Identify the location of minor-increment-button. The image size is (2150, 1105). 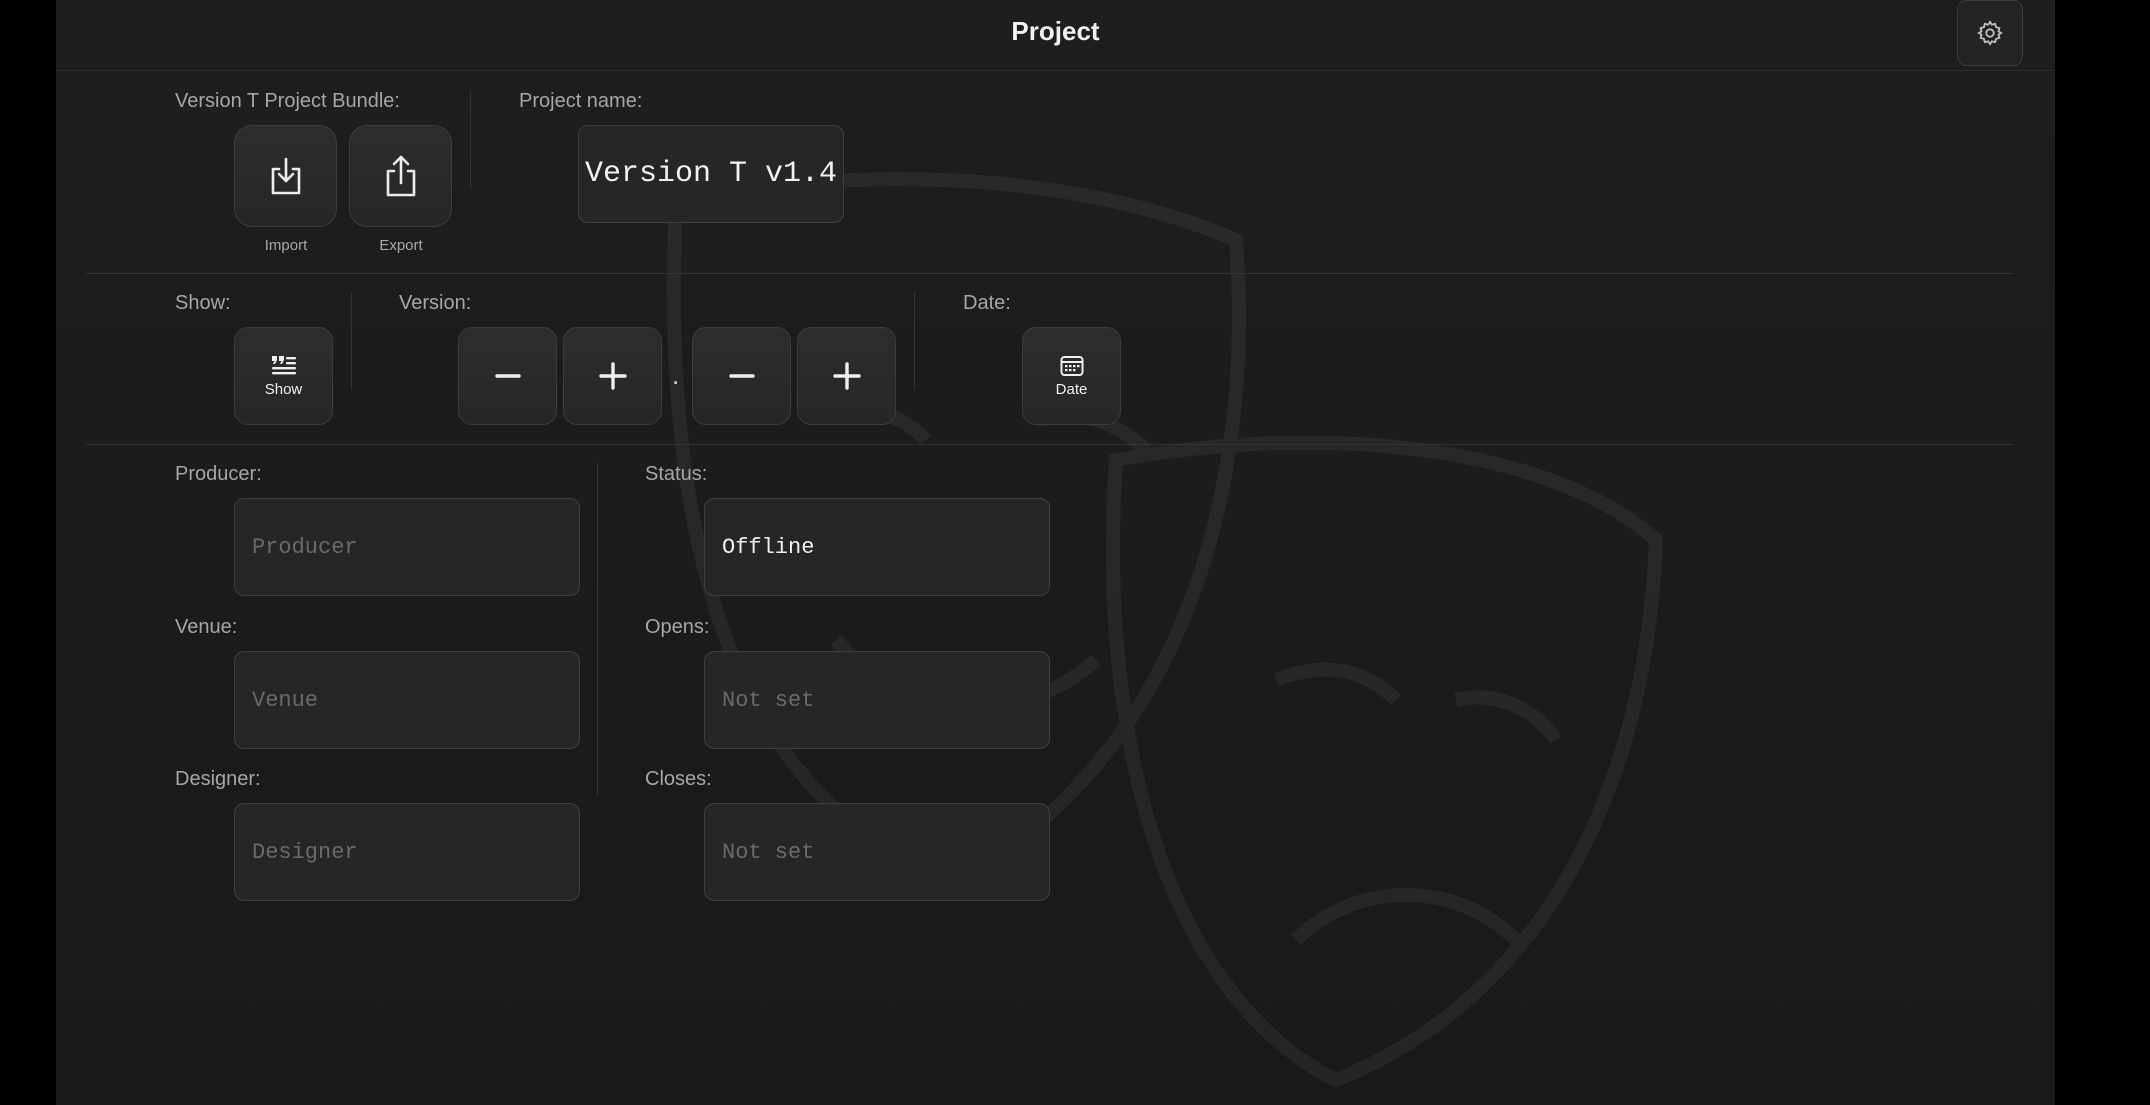
(846, 376).